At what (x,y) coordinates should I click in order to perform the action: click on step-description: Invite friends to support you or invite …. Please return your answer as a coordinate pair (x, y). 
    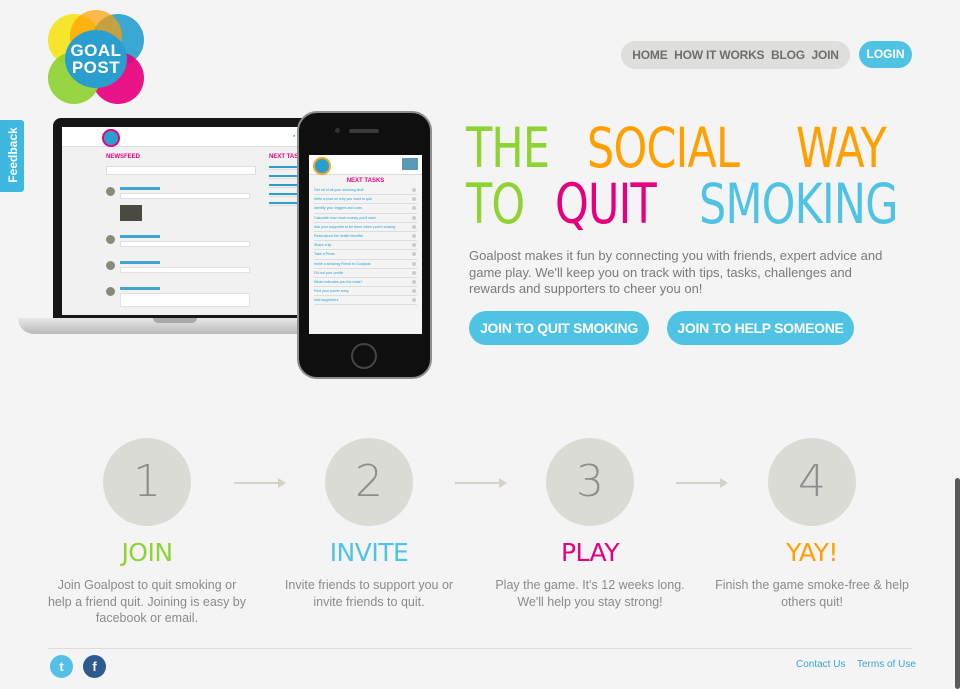
    Looking at the image, I should click on (369, 593).